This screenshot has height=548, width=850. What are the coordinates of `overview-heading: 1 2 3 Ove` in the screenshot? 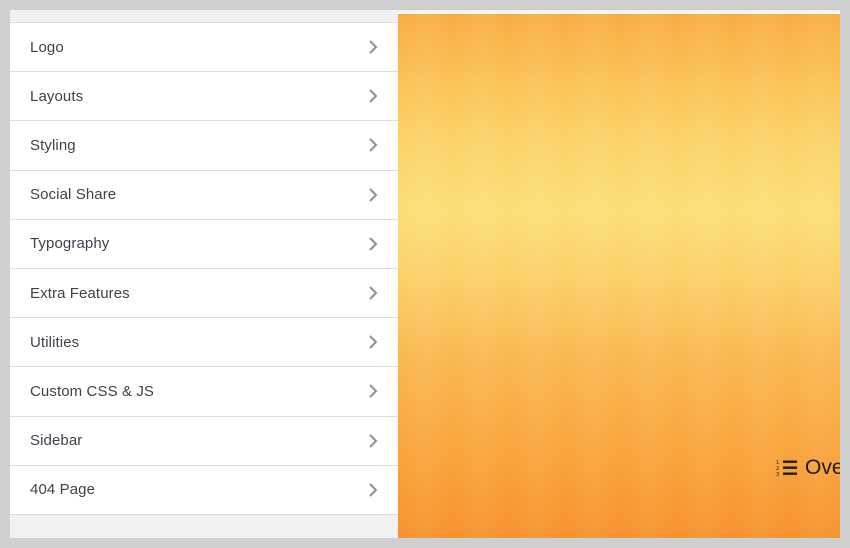 It's located at (808, 468).